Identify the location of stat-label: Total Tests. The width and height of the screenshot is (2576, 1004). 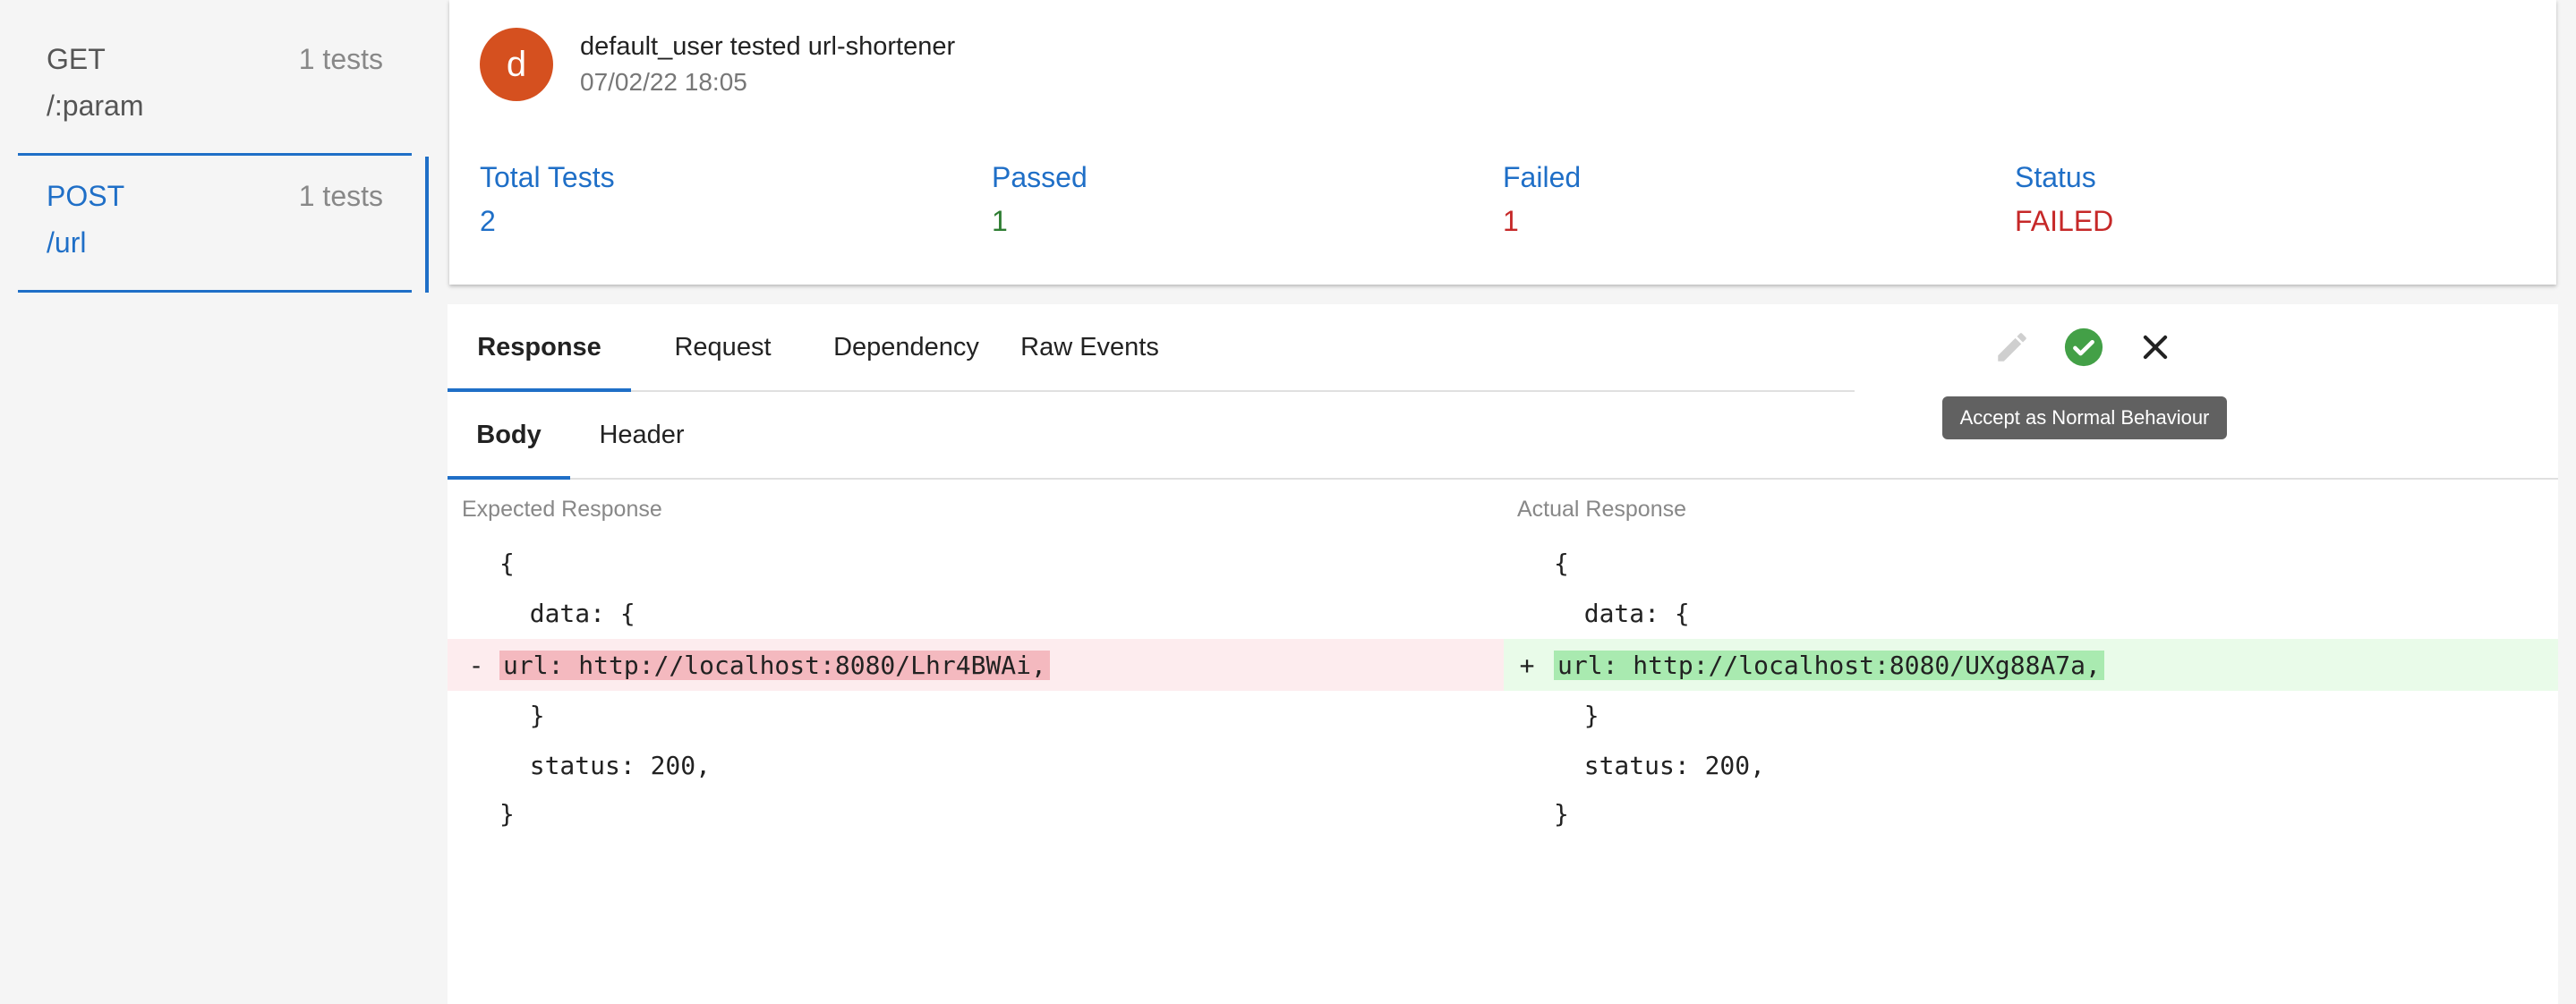
(547, 177).